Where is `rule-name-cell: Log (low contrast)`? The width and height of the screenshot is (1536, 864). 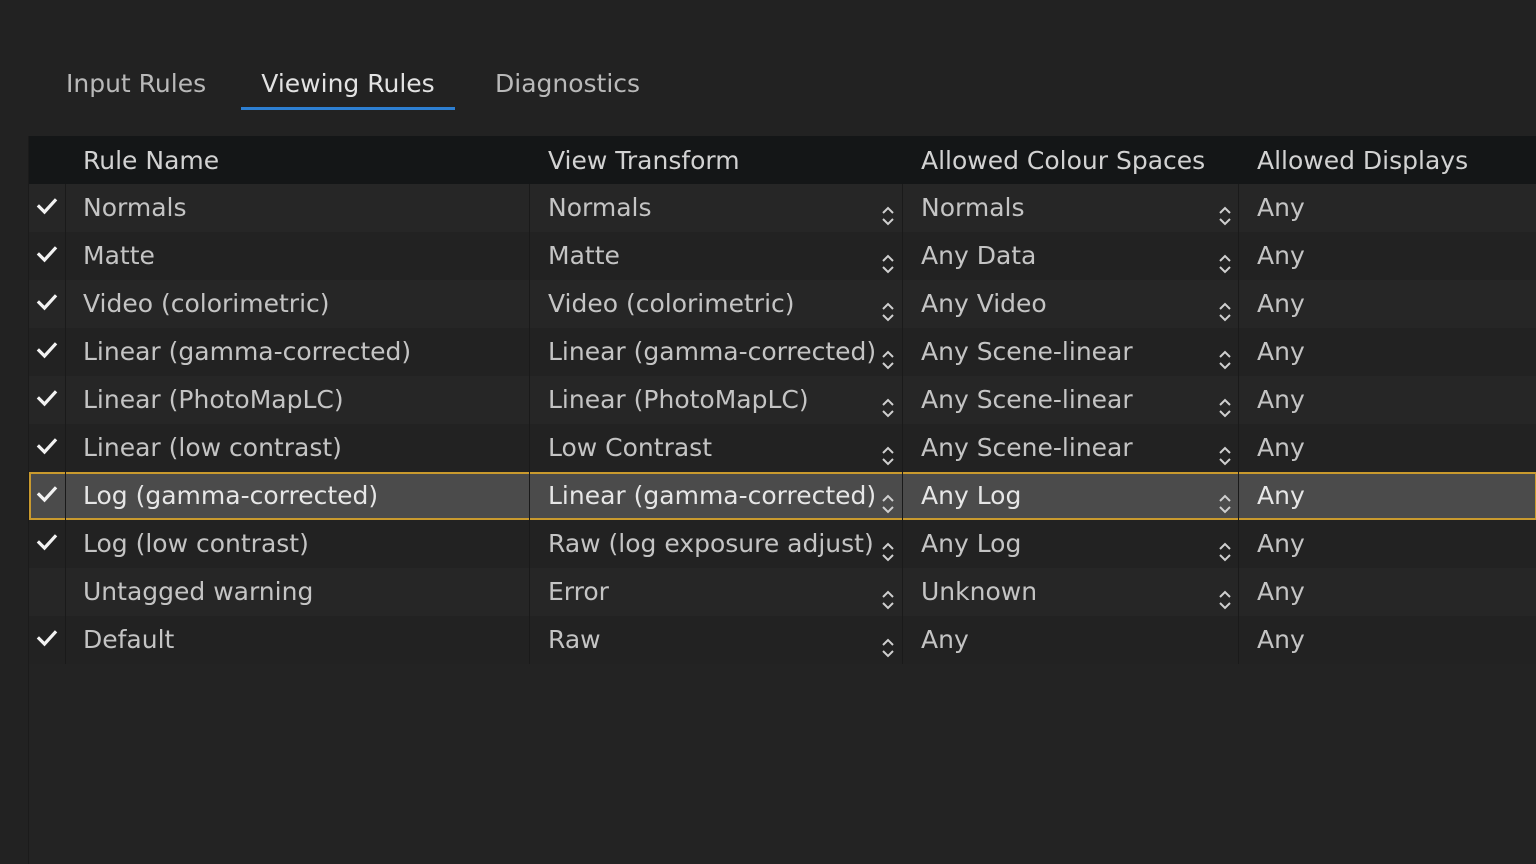
rule-name-cell: Log (low contrast) is located at coordinates (196, 544).